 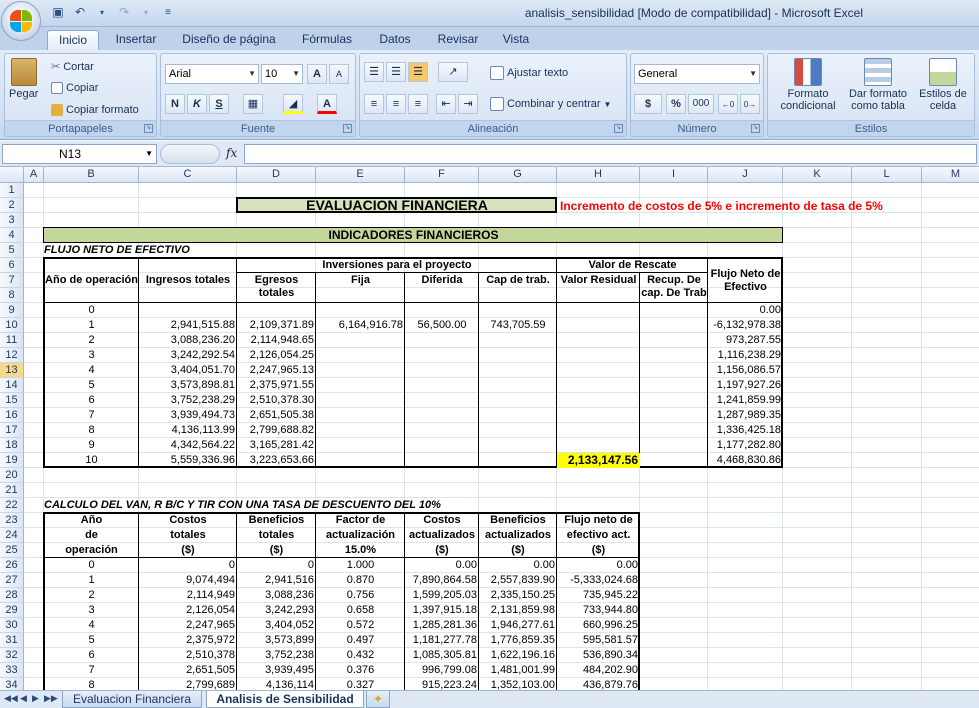 What do you see at coordinates (598, 175) in the screenshot?
I see `column-header-h: H` at bounding box center [598, 175].